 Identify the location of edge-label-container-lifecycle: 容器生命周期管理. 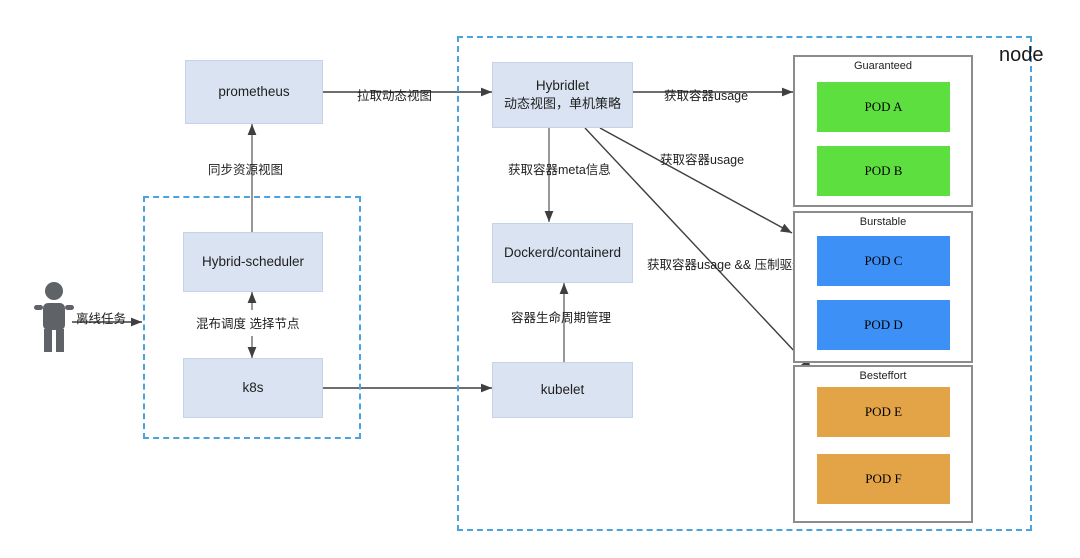
(561, 318).